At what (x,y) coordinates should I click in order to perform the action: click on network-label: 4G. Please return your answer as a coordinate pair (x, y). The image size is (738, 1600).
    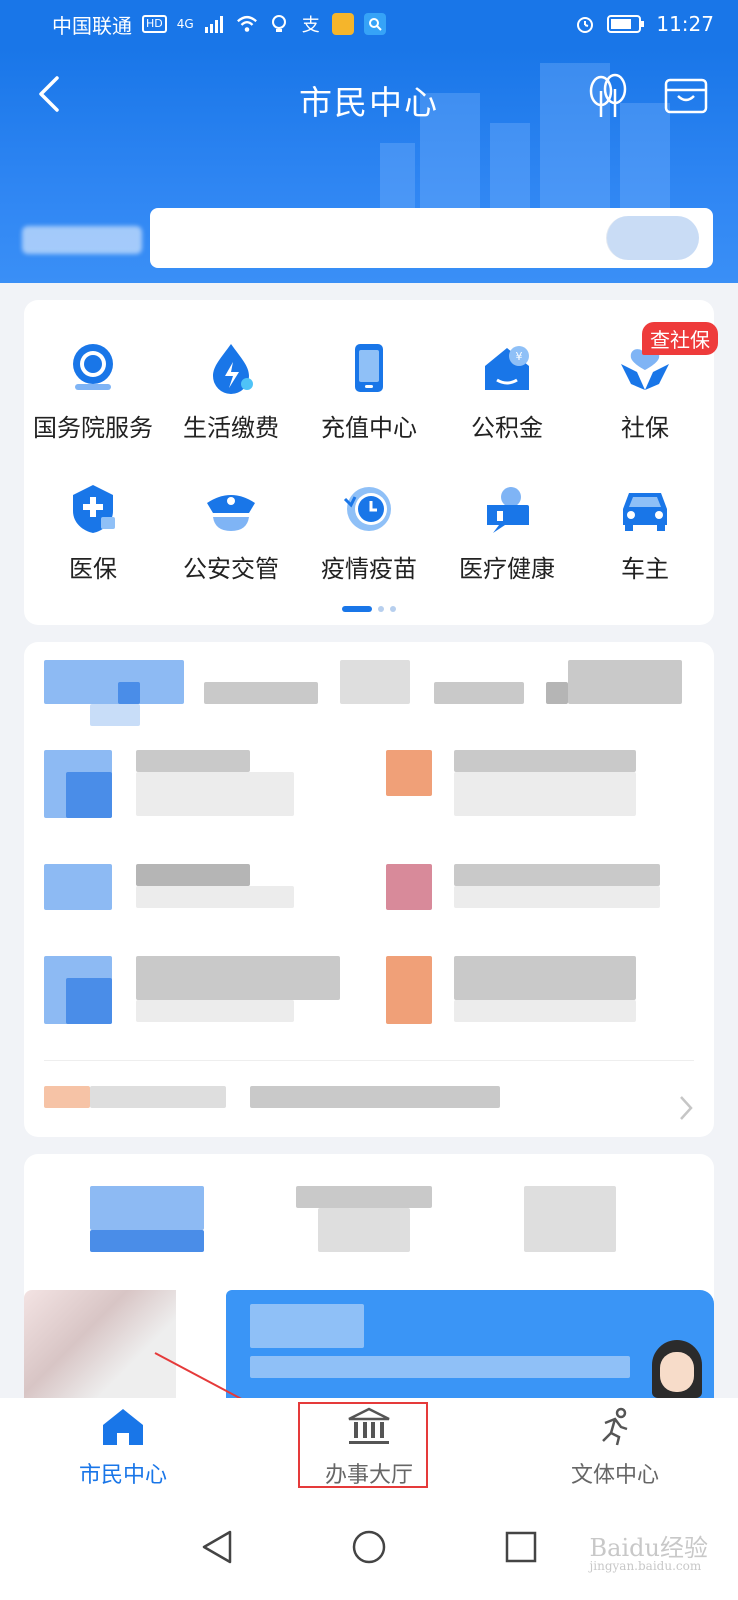
    Looking at the image, I should click on (185, 24).